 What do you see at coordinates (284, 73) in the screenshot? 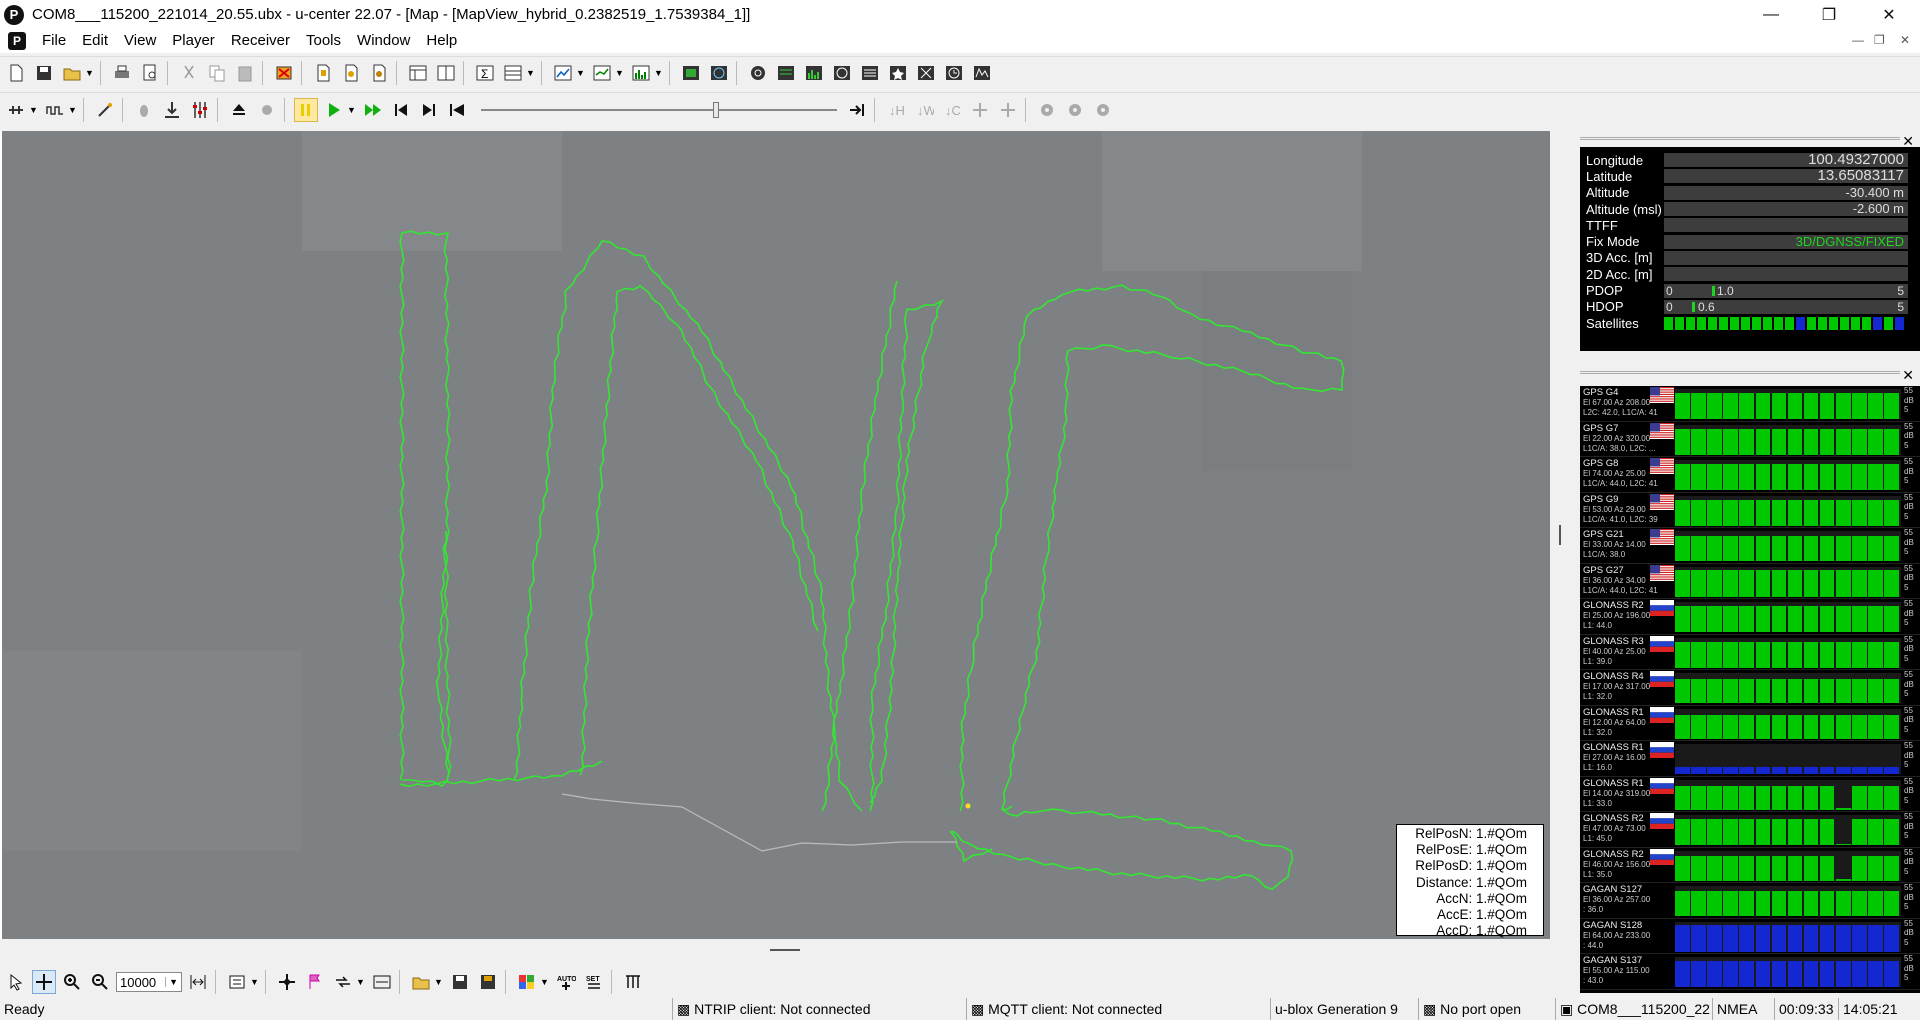
I see `delete-record-icon` at bounding box center [284, 73].